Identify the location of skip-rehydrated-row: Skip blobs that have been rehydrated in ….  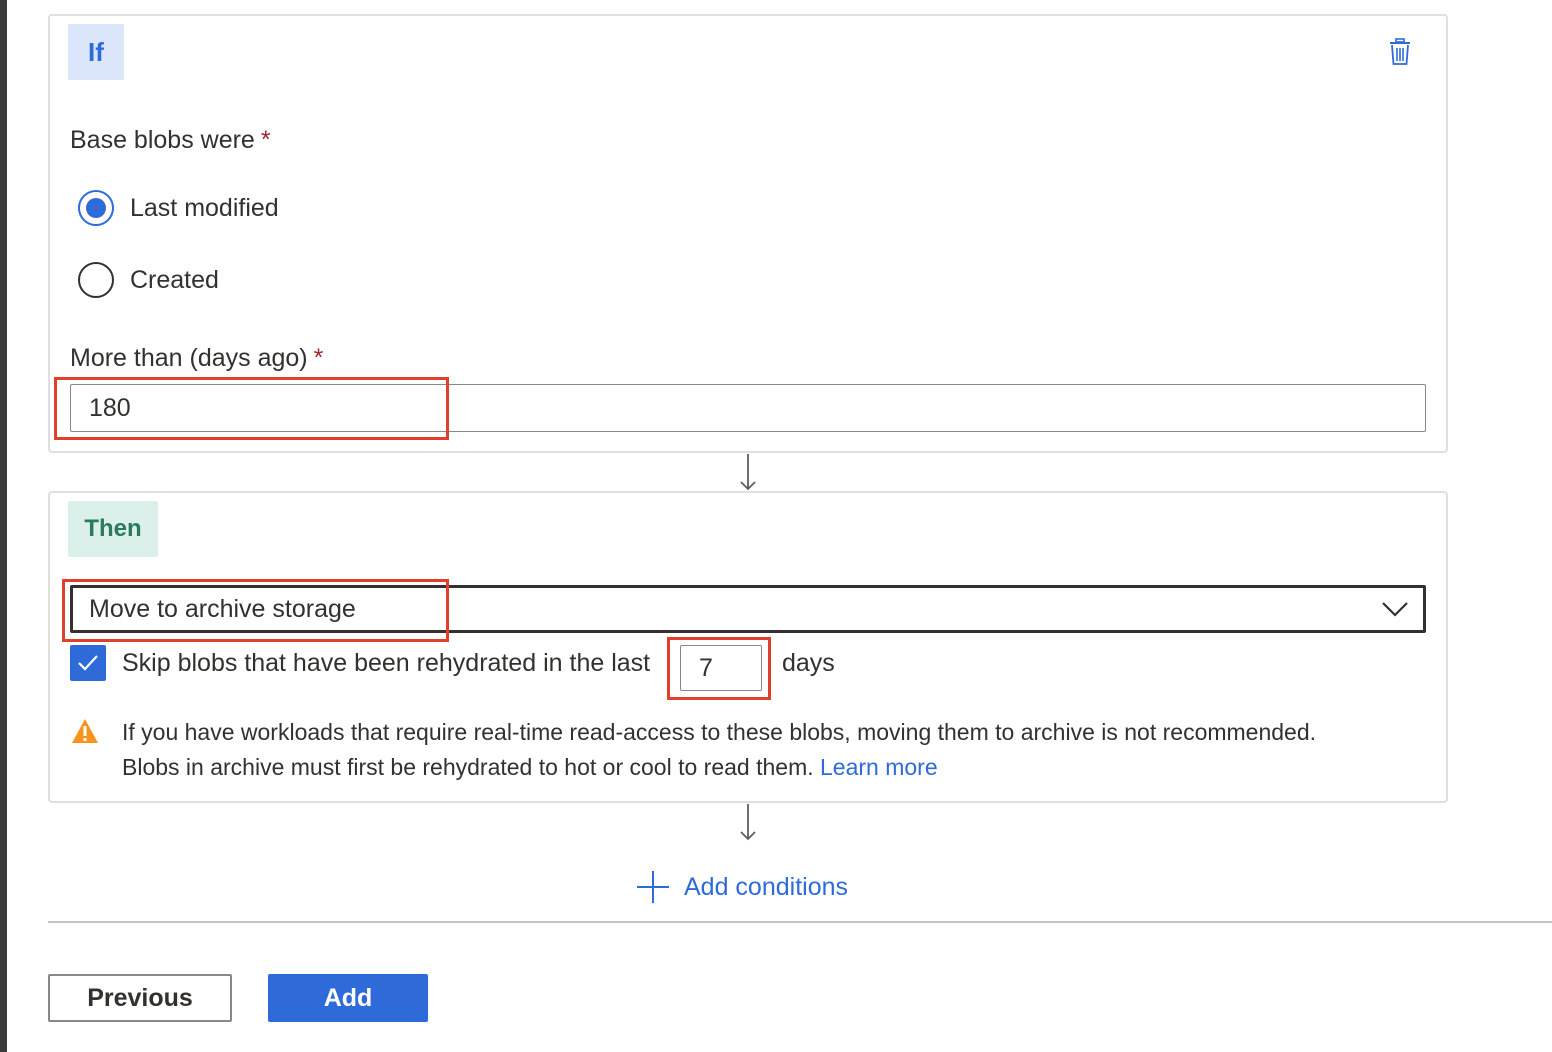
(360, 663).